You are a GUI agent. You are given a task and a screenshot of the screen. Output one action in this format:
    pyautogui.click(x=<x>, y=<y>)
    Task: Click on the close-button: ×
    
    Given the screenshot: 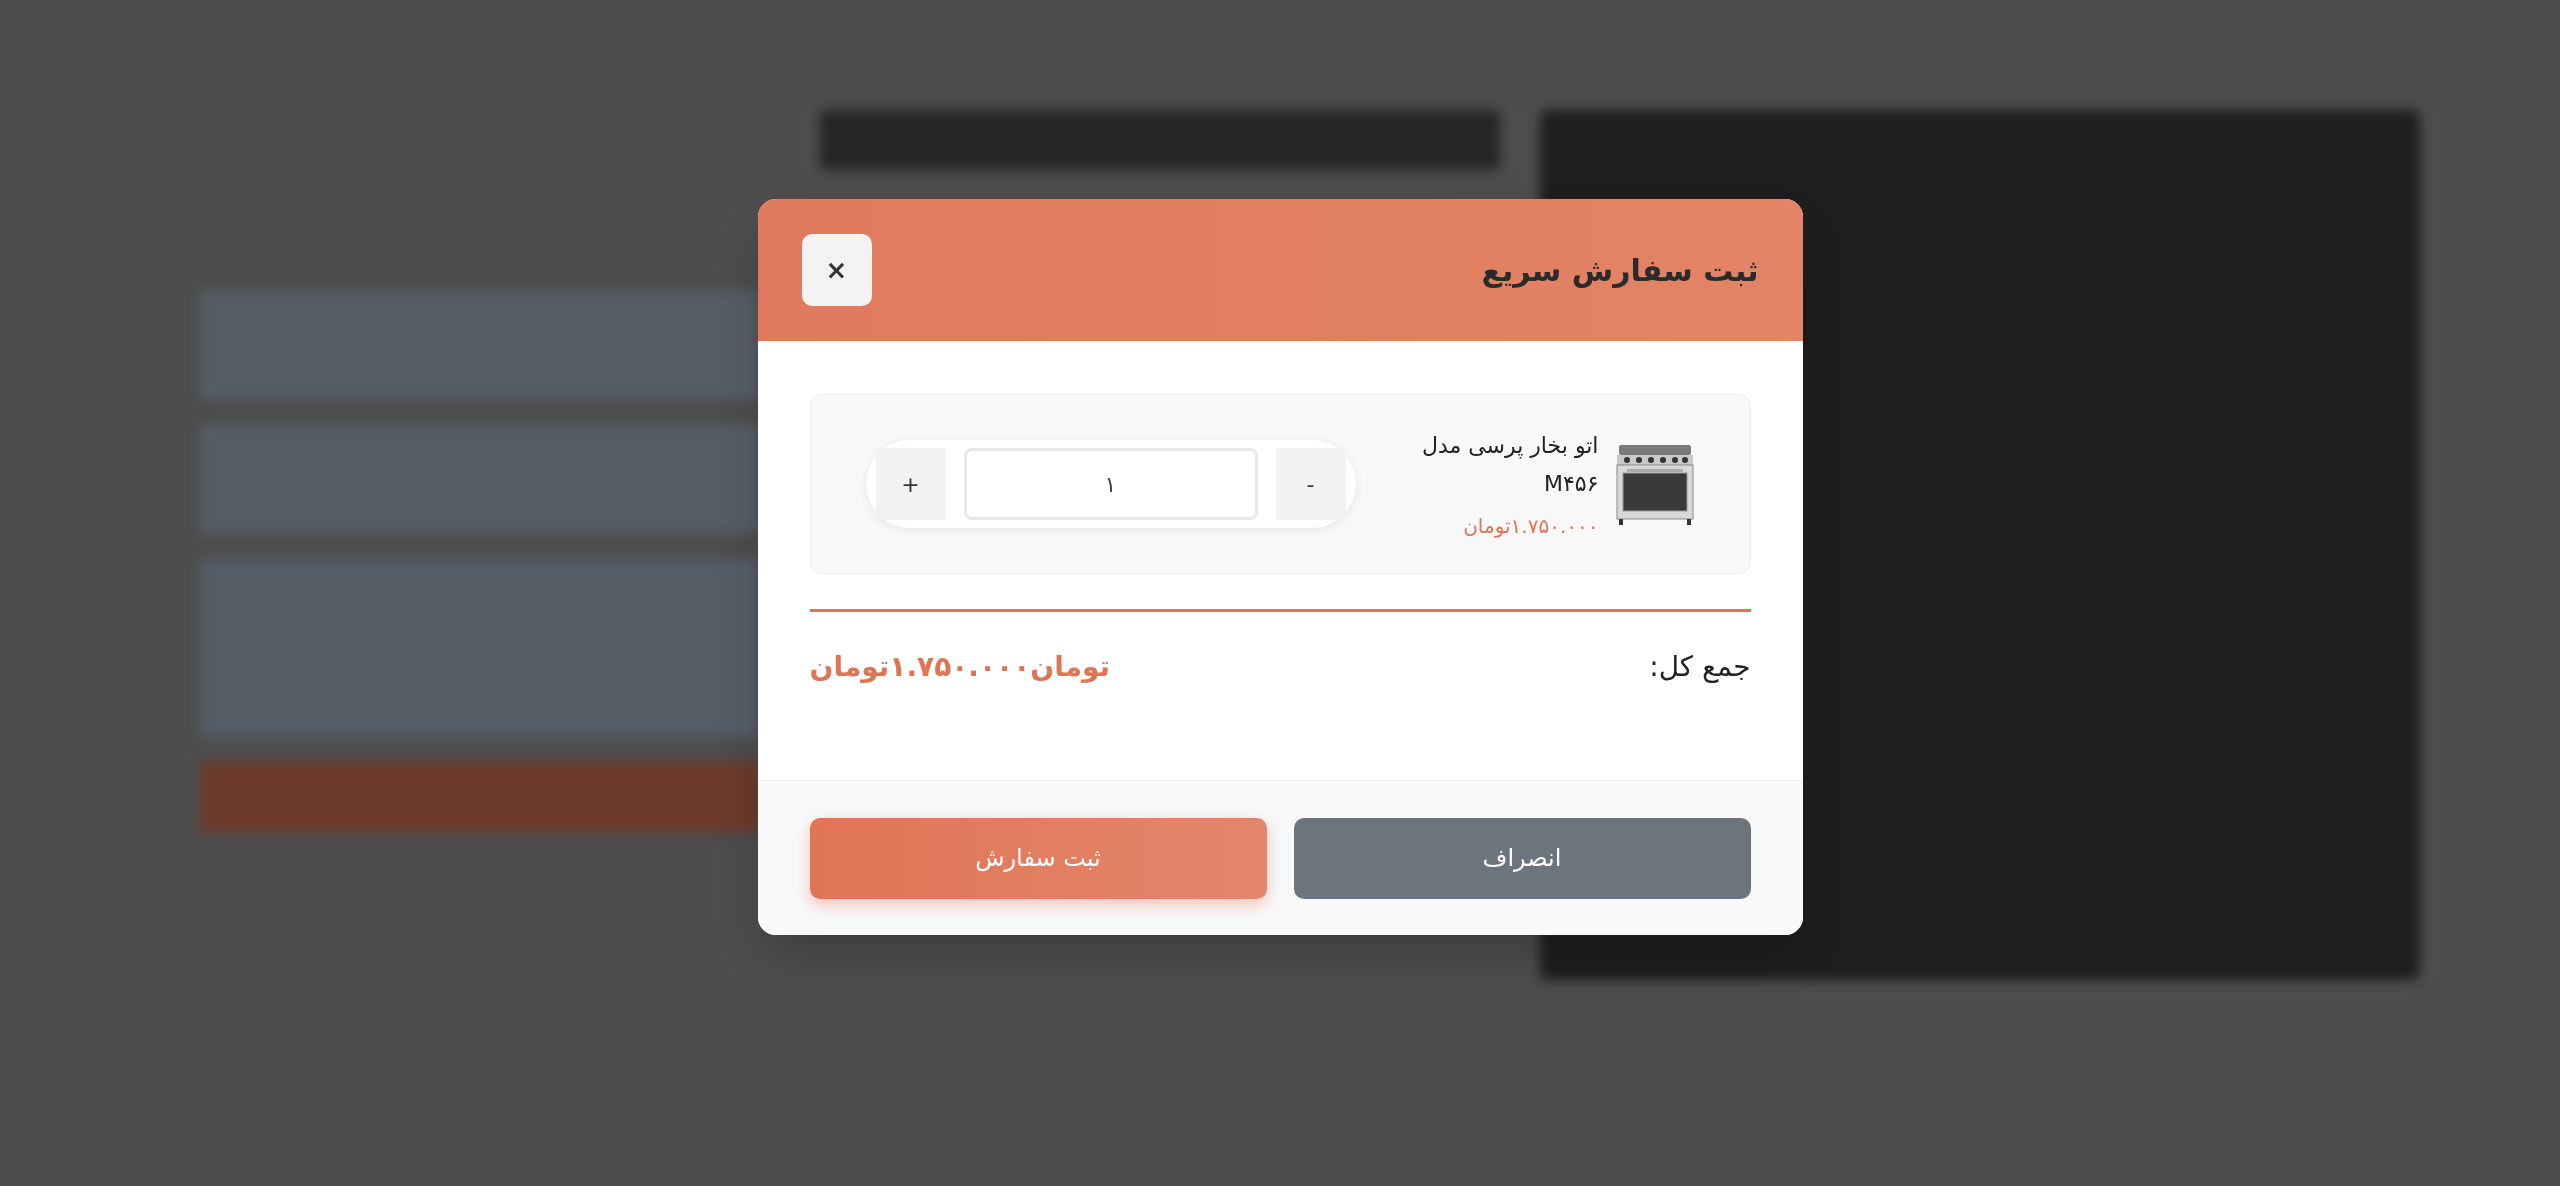 What is the action you would take?
    pyautogui.click(x=836, y=270)
    